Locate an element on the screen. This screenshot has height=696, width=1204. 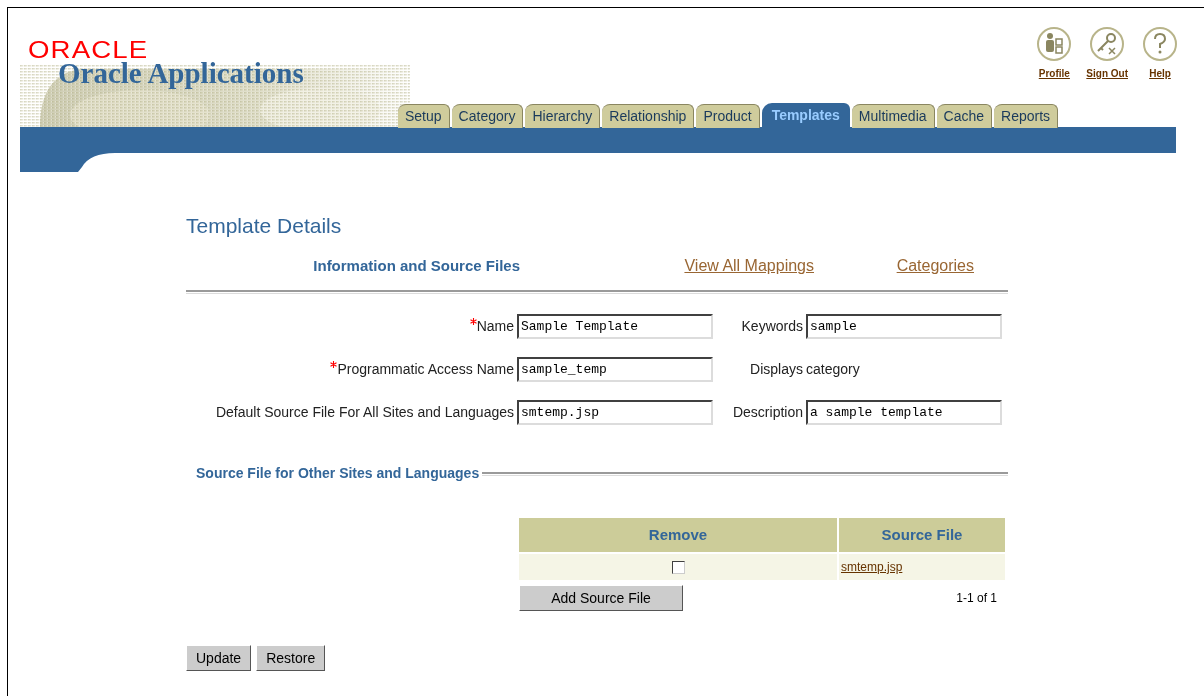
nav-tab: Cache is located at coordinates (964, 116).